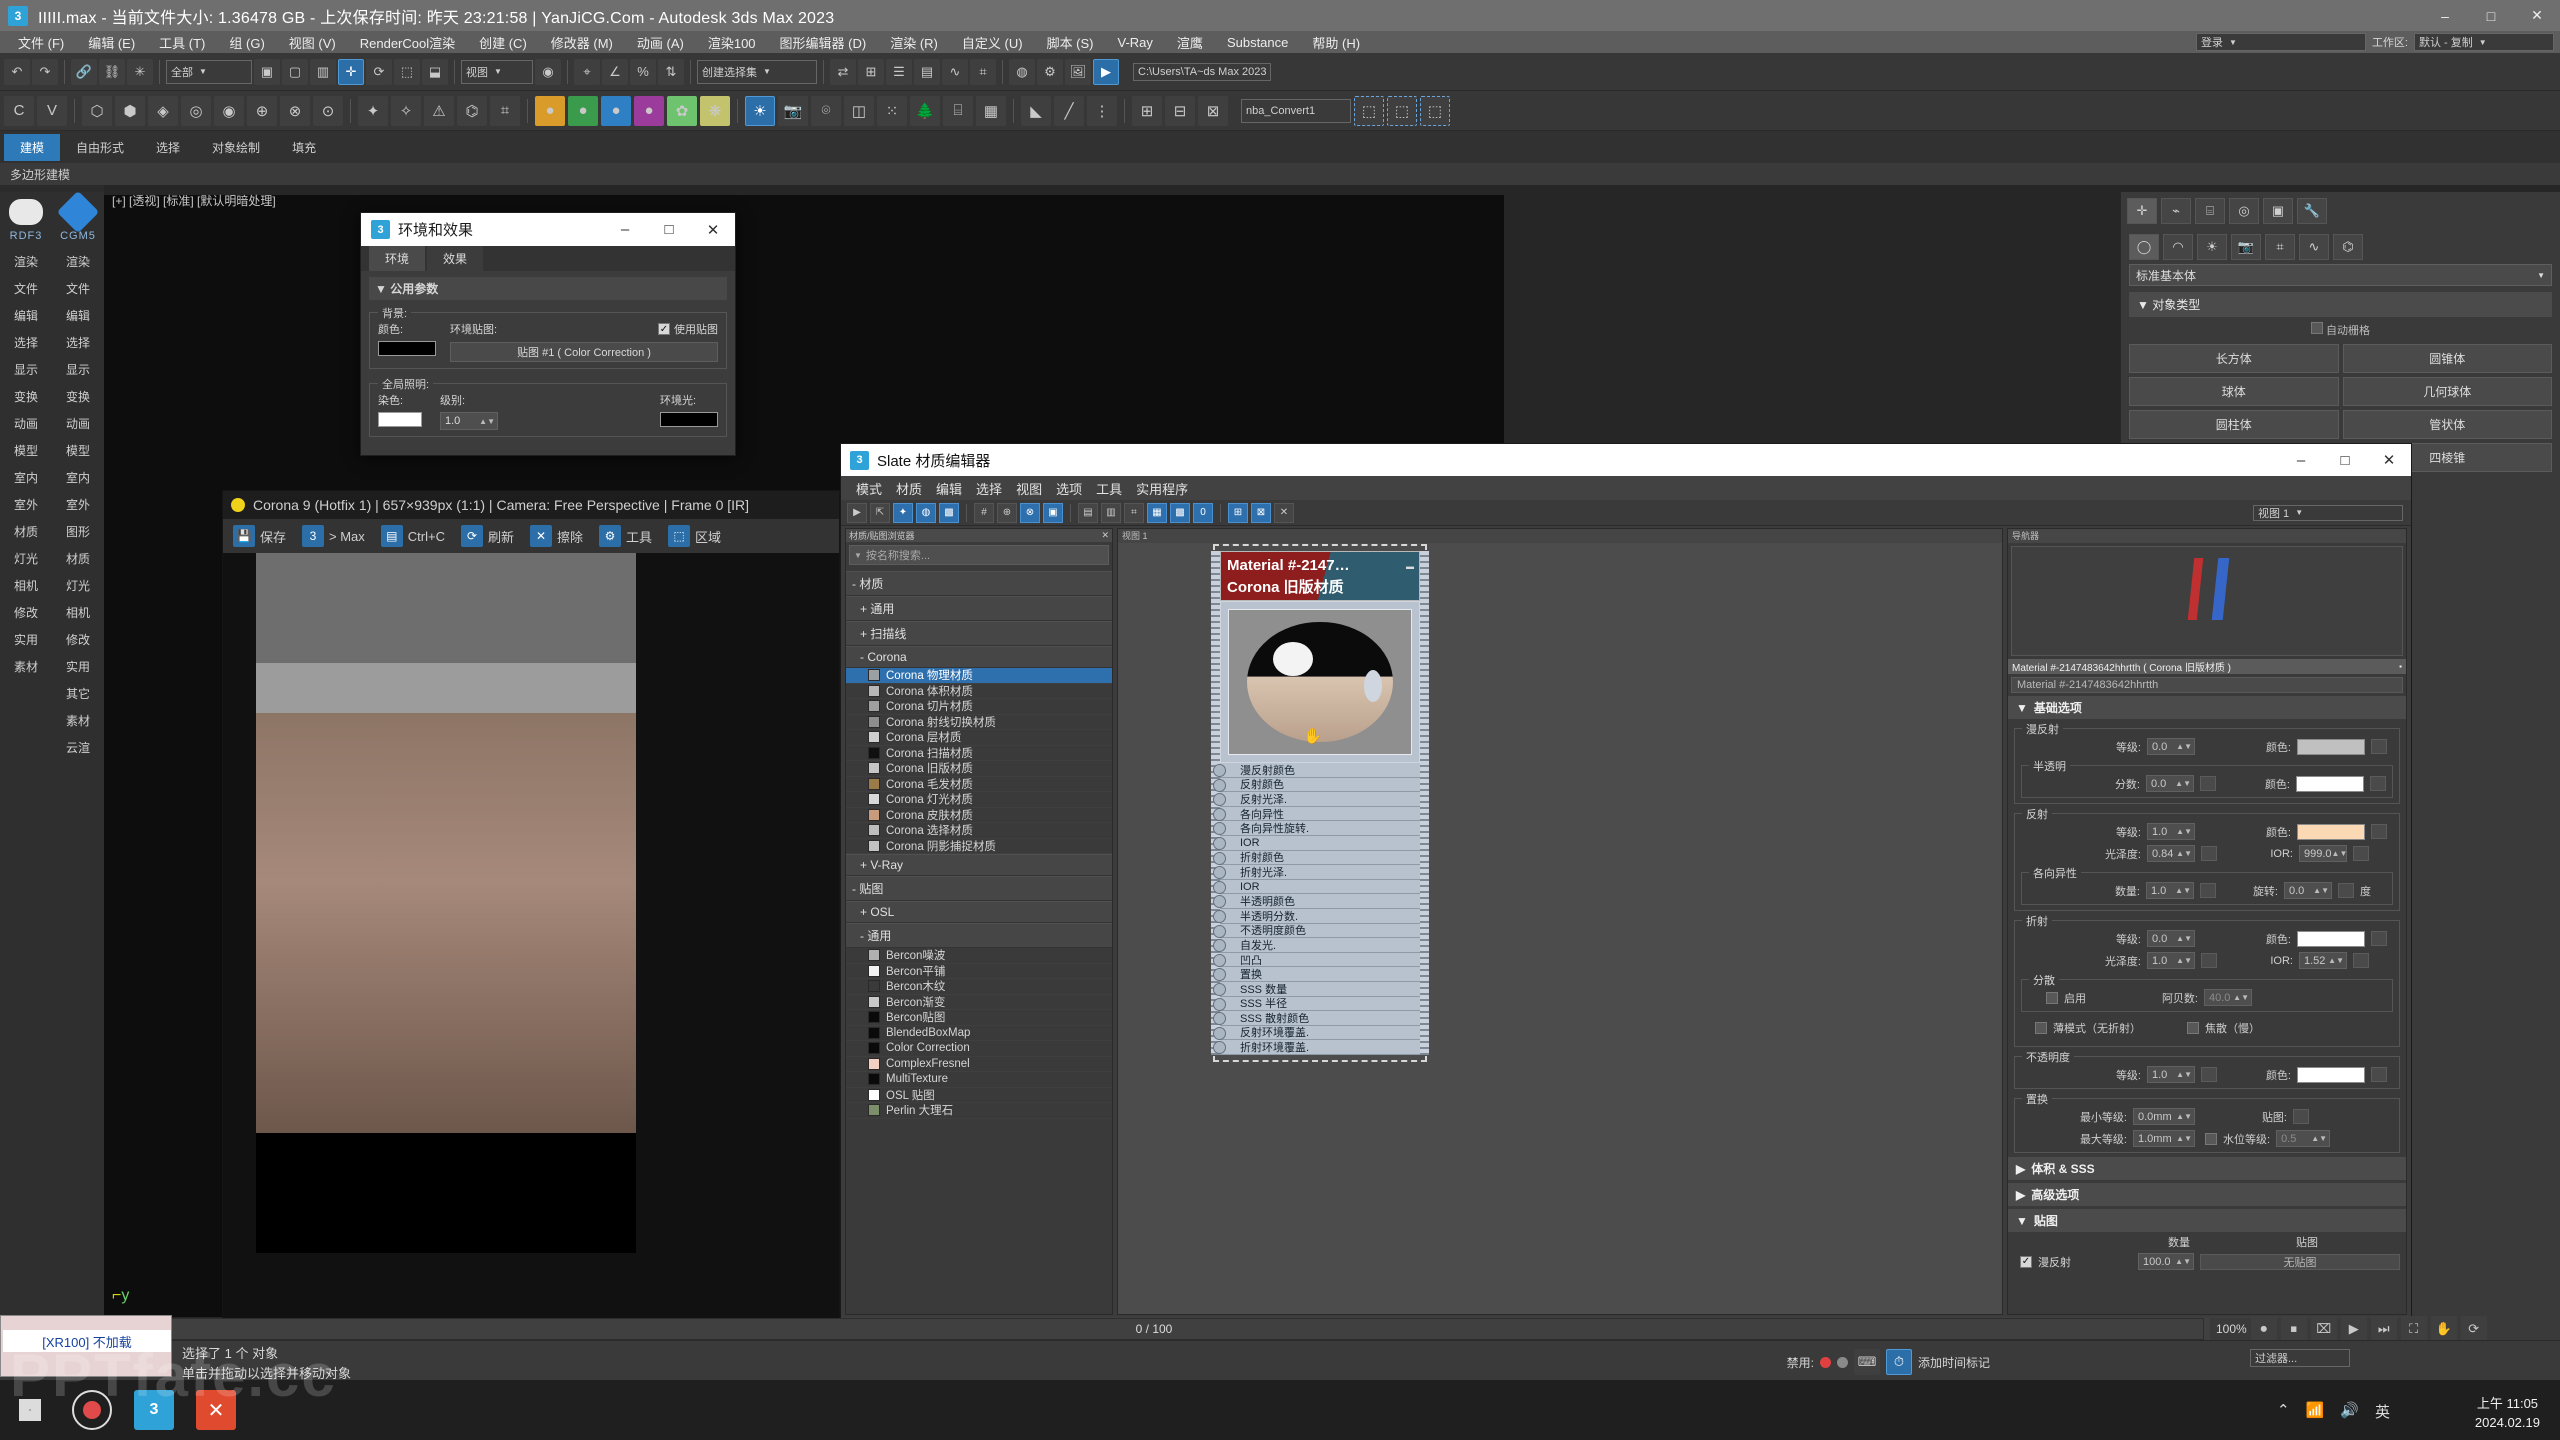  Describe the element at coordinates (2164, 1138) in the screenshot. I see `disp-max-spinner: 1.0mm ▲▼` at that location.